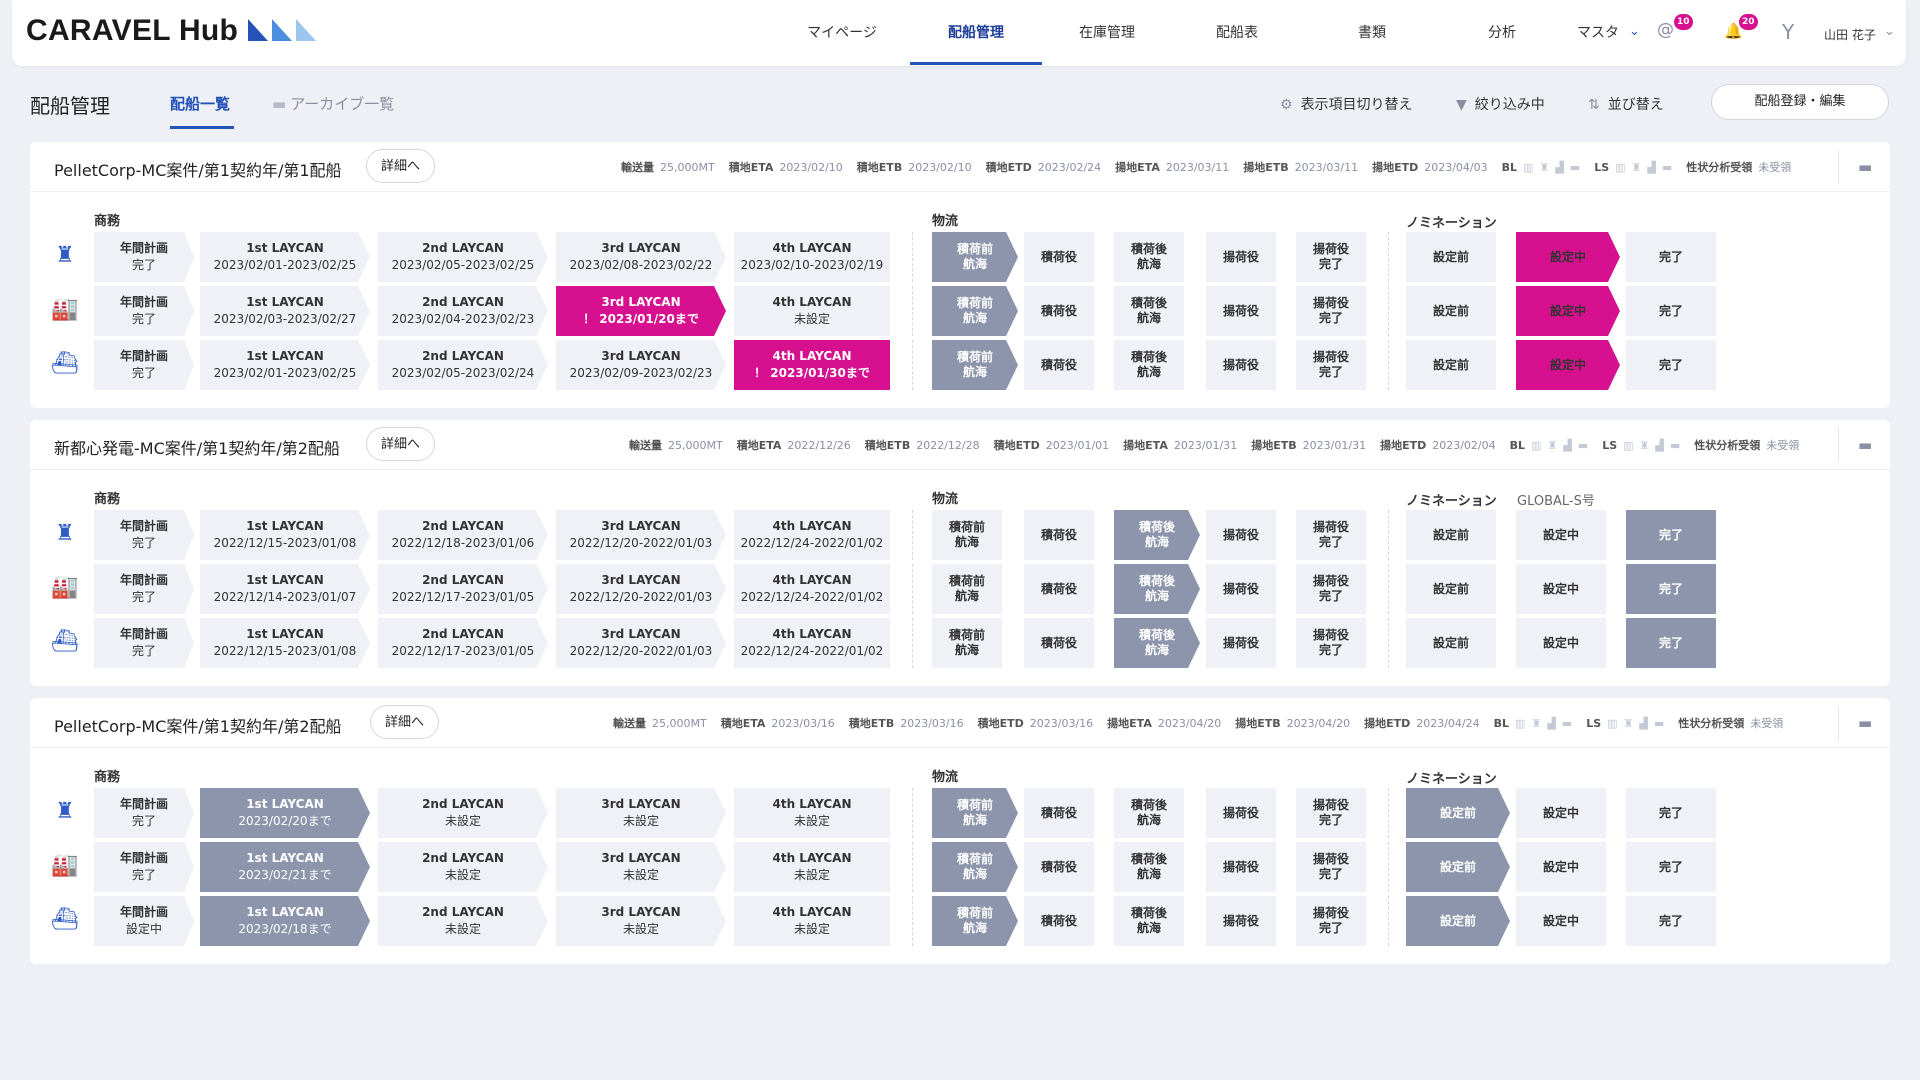 This screenshot has height=1080, width=1920. I want to click on laycan-step-1: 1st LAYCAN 2022/12/14-2023/01/07, so click(285, 589).